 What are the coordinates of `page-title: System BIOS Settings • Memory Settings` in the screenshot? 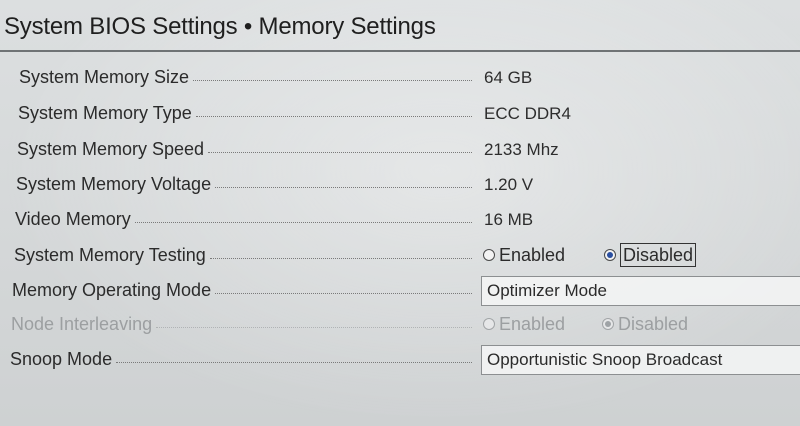 It's located at (220, 26).